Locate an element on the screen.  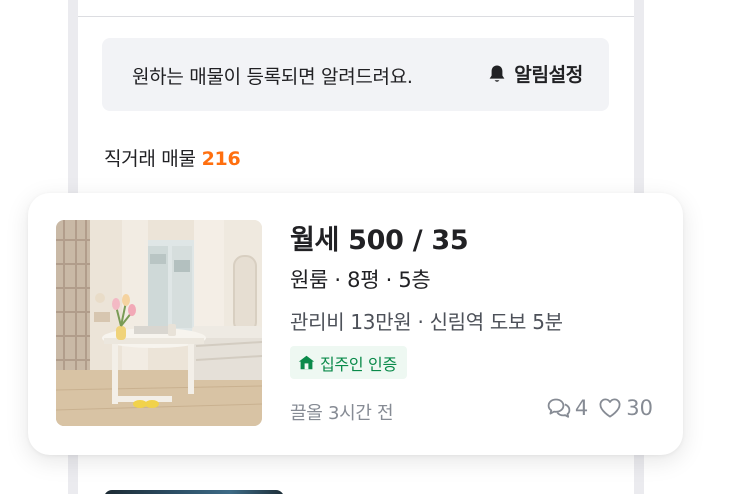
like-count: 30 is located at coordinates (639, 408).